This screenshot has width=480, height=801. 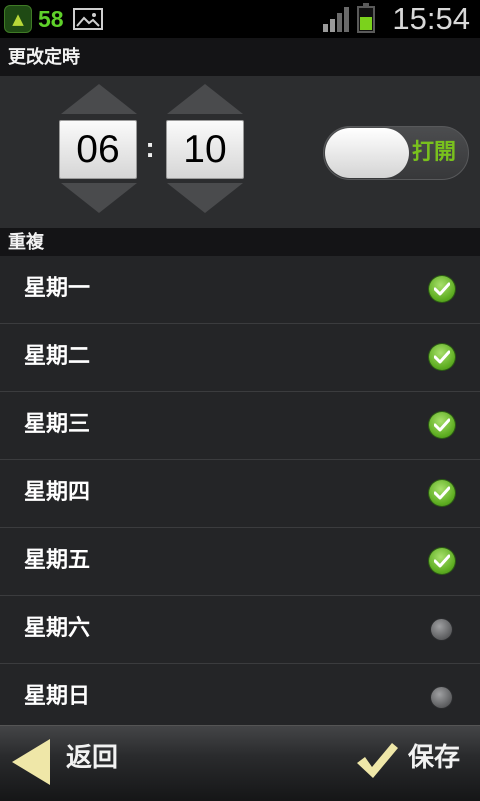 What do you see at coordinates (377, 760) in the screenshot?
I see `check-icon` at bounding box center [377, 760].